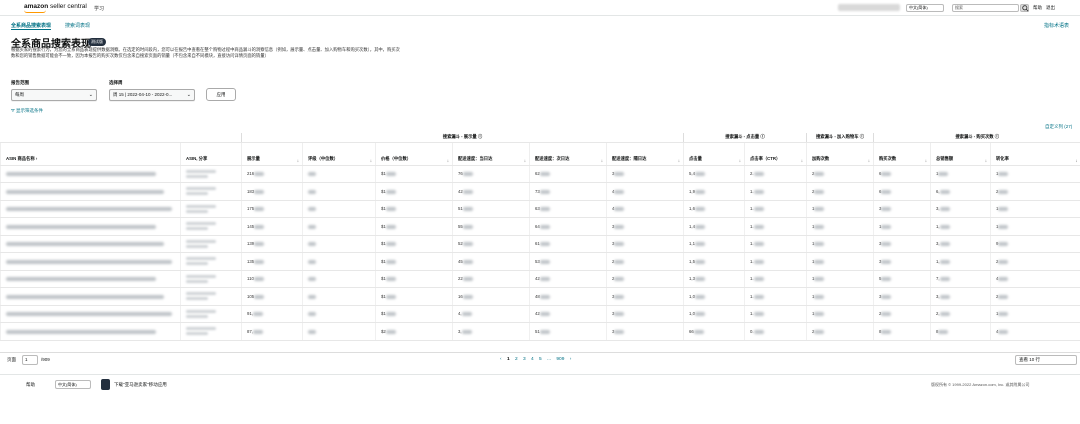 The height and width of the screenshot is (424, 1080). Describe the element at coordinates (645, 261) in the screenshot. I see `cell-td: 2` at that location.